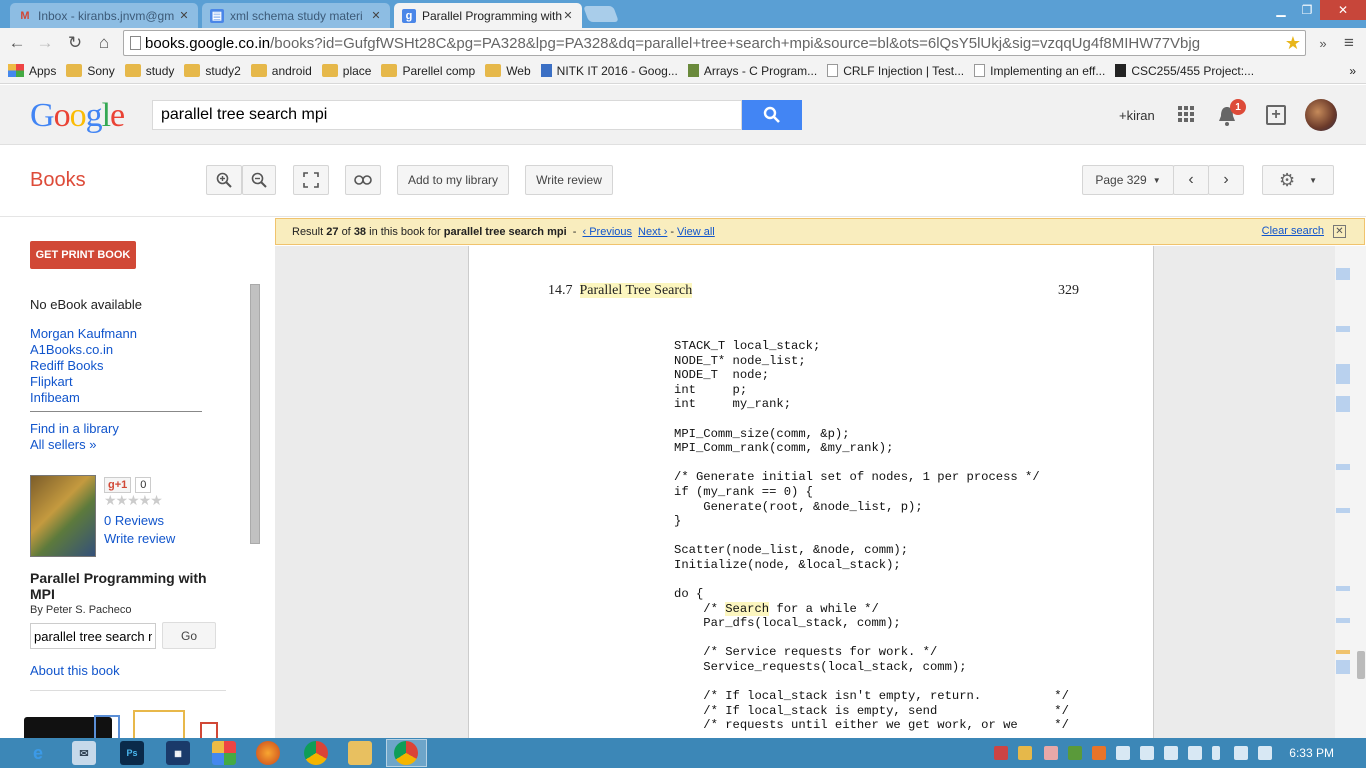  What do you see at coordinates (488, 15) in the screenshot?
I see `tab-google-books: g Parallel Programming with ✕` at bounding box center [488, 15].